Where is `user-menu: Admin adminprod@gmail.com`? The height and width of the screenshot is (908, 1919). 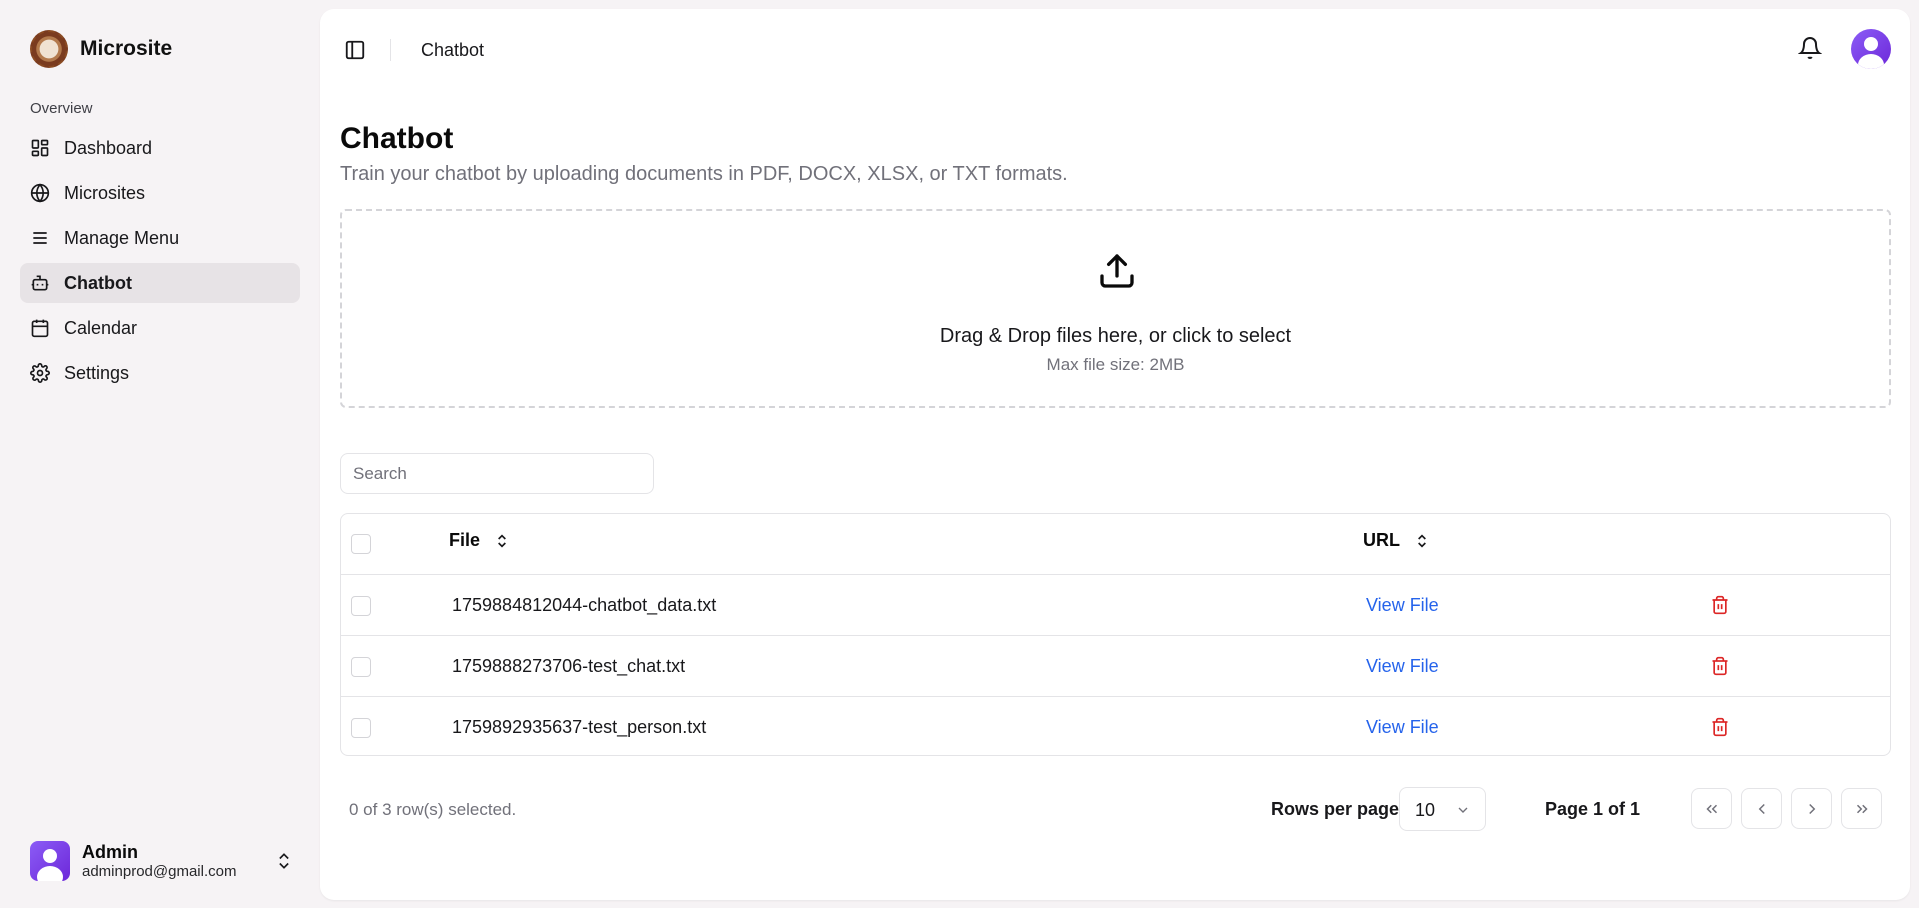 user-menu: Admin adminprod@gmail.com is located at coordinates (165, 861).